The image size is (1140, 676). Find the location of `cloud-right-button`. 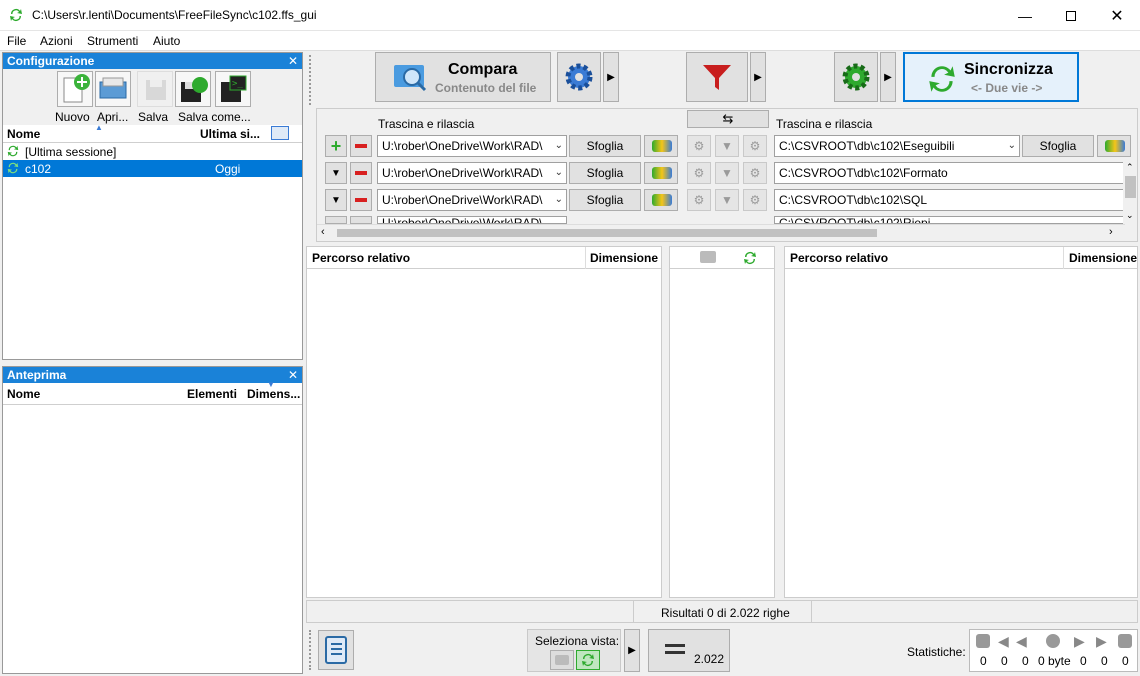

cloud-right-button is located at coordinates (1114, 146).